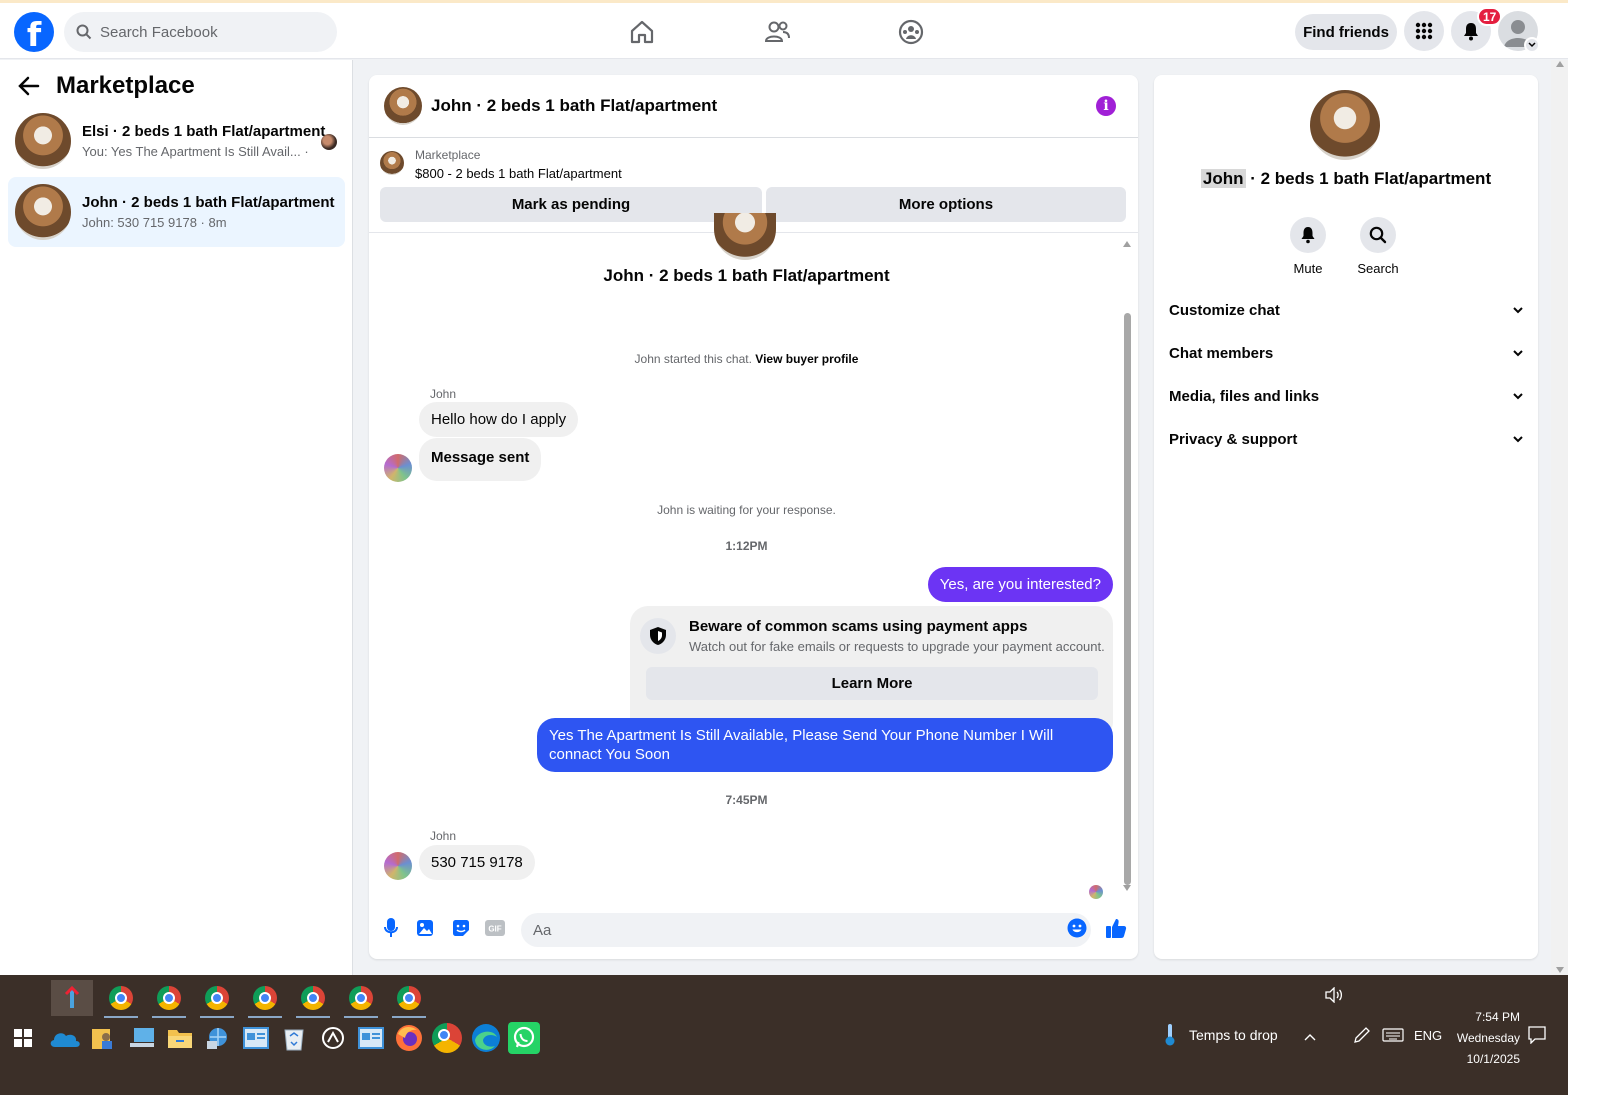  I want to click on message-composer: GIF Aa, so click(753, 929).